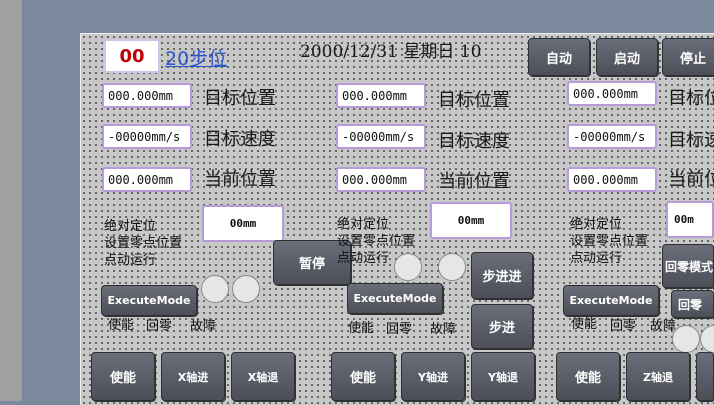 Image resolution: width=714 pixels, height=405 pixels. Describe the element at coordinates (596, 258) in the screenshot. I see `z-jog-label: 点动运行` at that location.